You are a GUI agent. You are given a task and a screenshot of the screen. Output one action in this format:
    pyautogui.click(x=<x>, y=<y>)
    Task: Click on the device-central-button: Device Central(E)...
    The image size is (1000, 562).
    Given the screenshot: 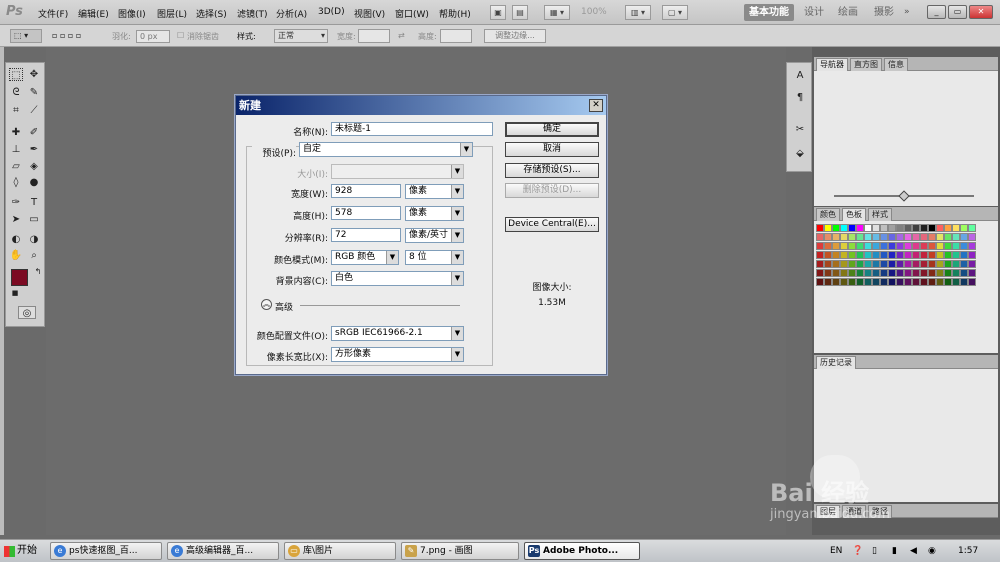 What is the action you would take?
    pyautogui.click(x=552, y=224)
    